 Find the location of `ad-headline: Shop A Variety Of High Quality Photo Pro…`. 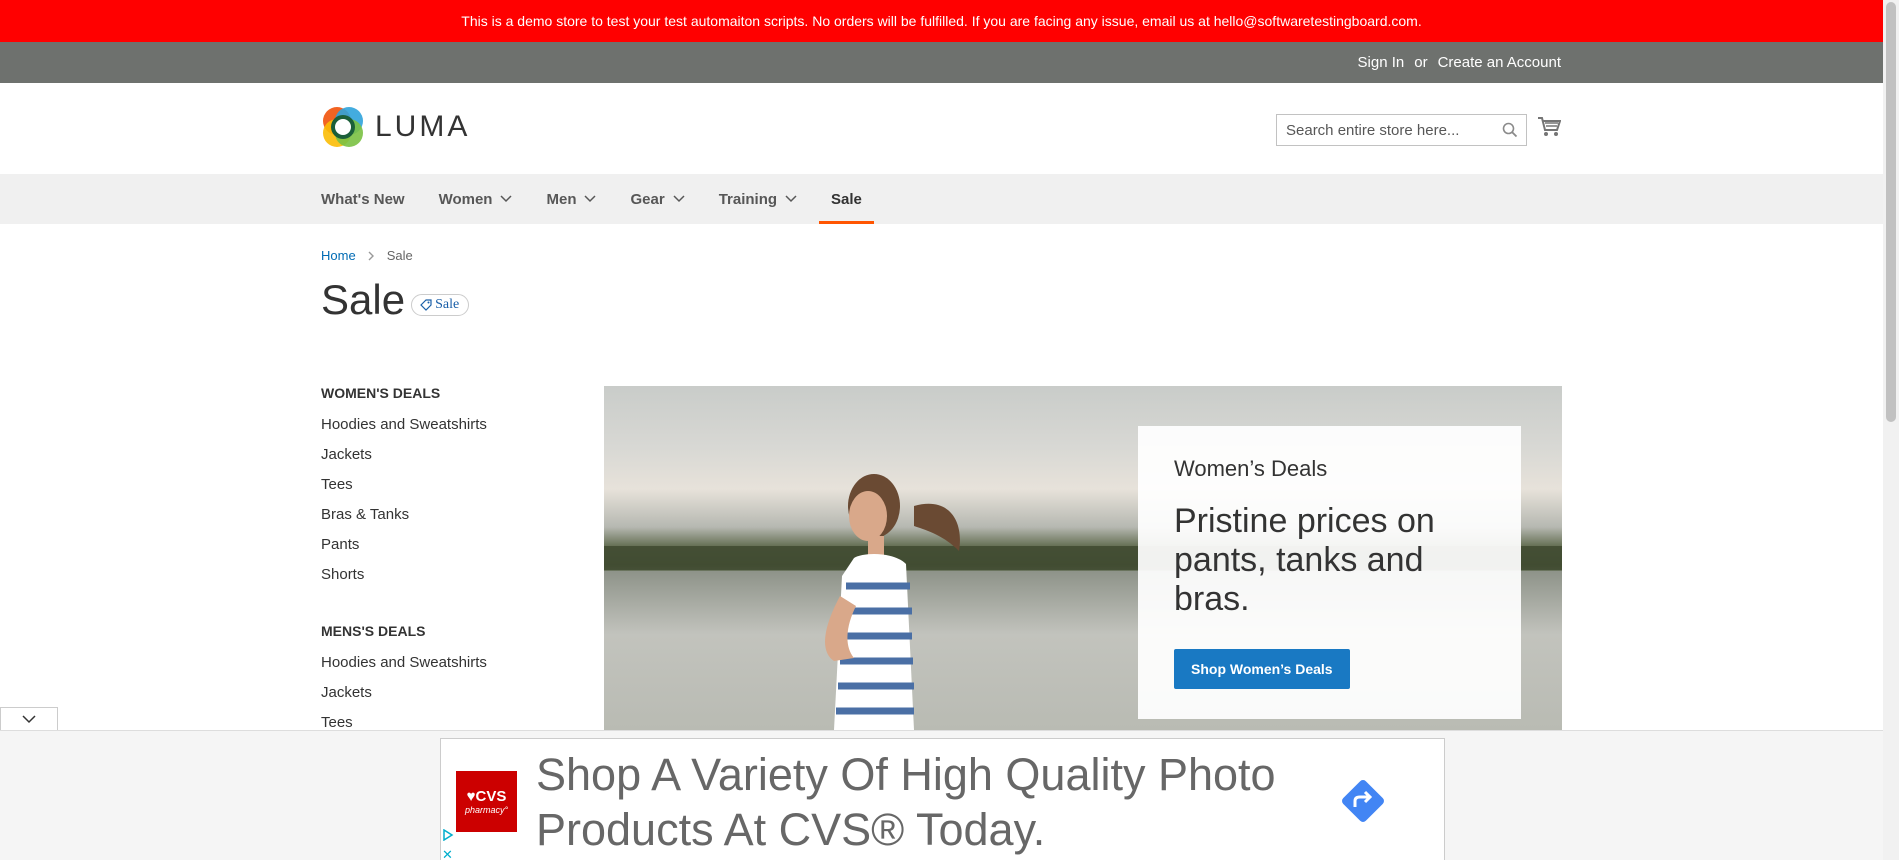

ad-headline: Shop A Variety Of High Quality Photo Pro… is located at coordinates (906, 802).